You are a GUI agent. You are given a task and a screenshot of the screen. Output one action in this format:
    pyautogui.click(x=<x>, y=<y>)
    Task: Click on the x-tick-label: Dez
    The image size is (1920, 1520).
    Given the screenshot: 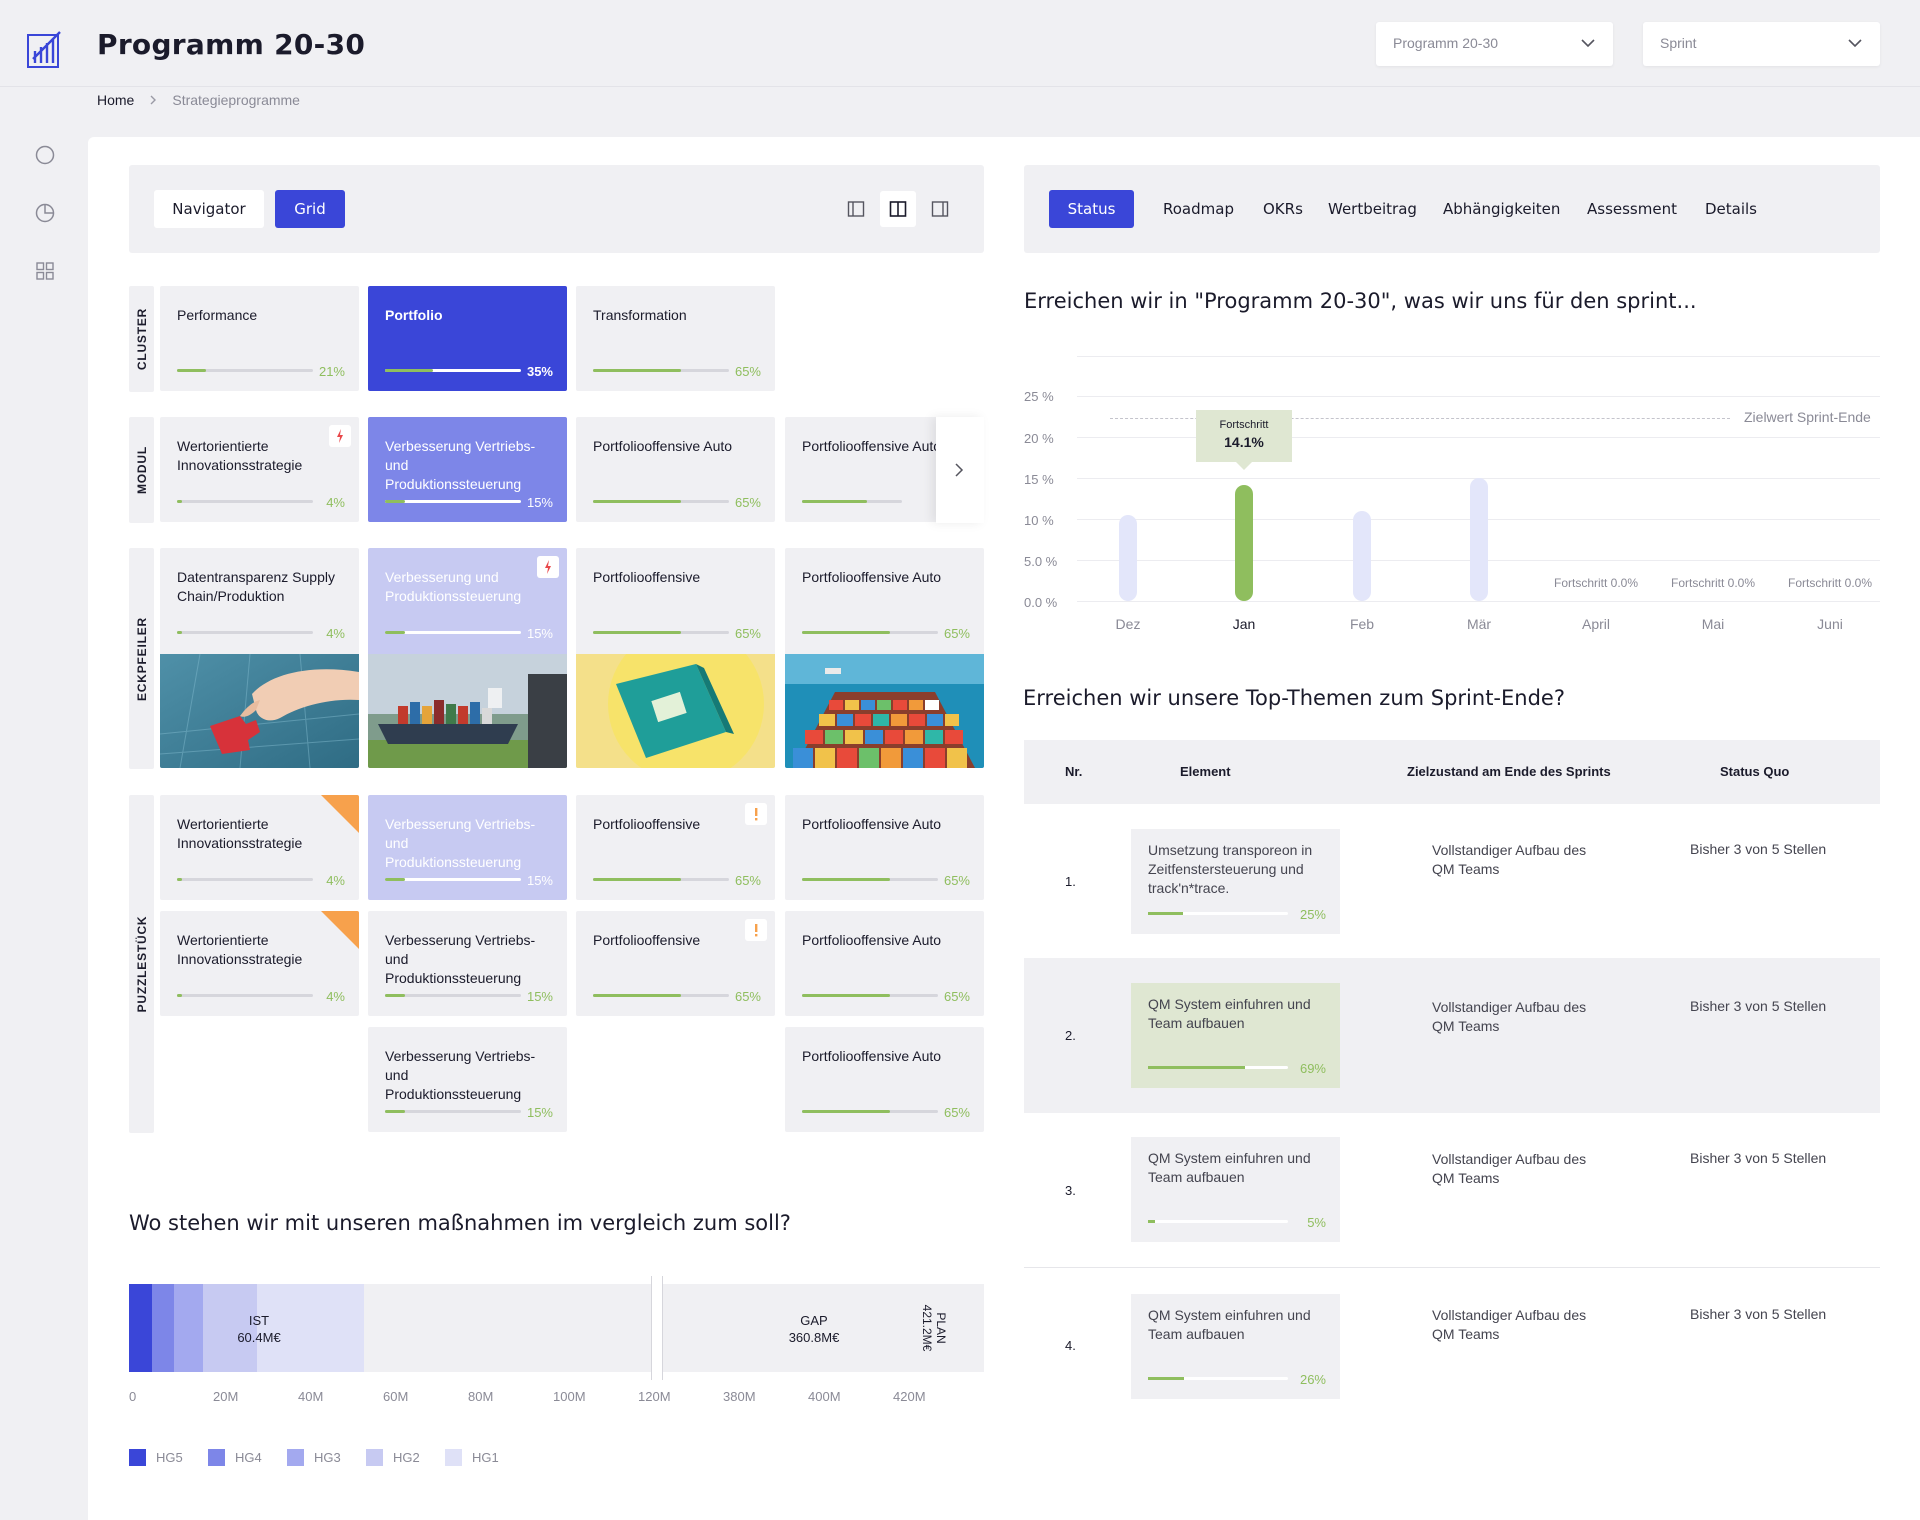 What is the action you would take?
    pyautogui.click(x=1128, y=624)
    